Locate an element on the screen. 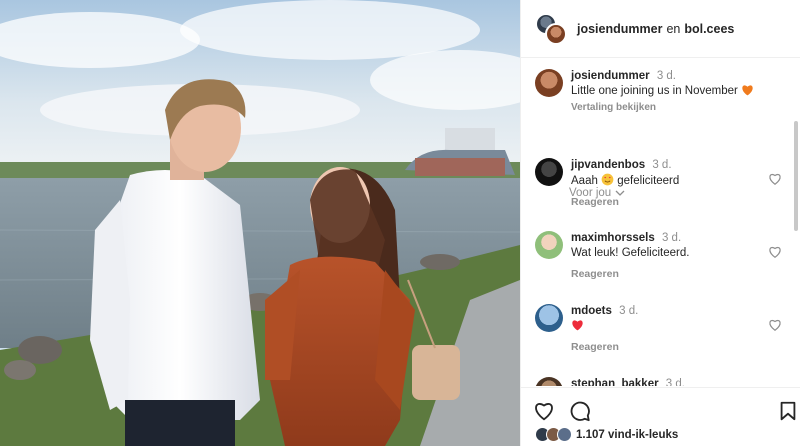  post-header: josiendummer en bol.cees is located at coordinates (660, 29).